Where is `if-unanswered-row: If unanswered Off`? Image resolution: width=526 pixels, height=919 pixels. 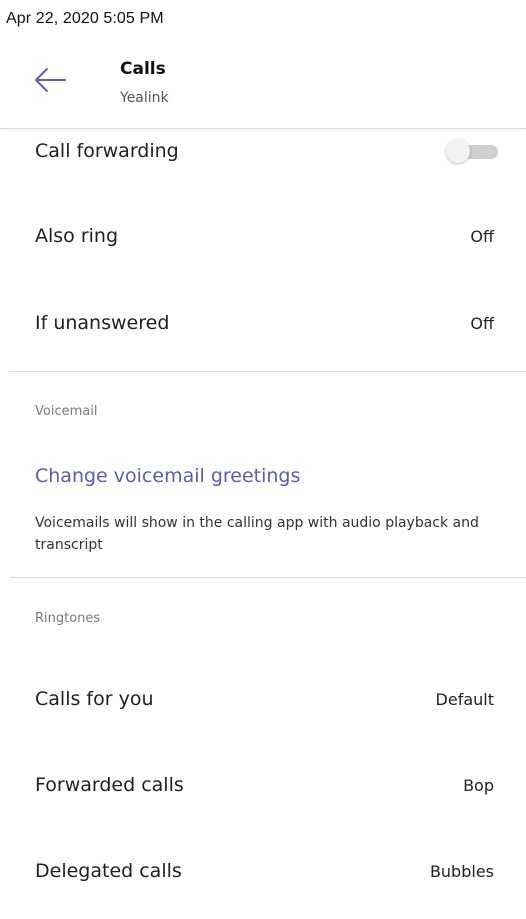 if-unanswered-row: If unanswered Off is located at coordinates (263, 322).